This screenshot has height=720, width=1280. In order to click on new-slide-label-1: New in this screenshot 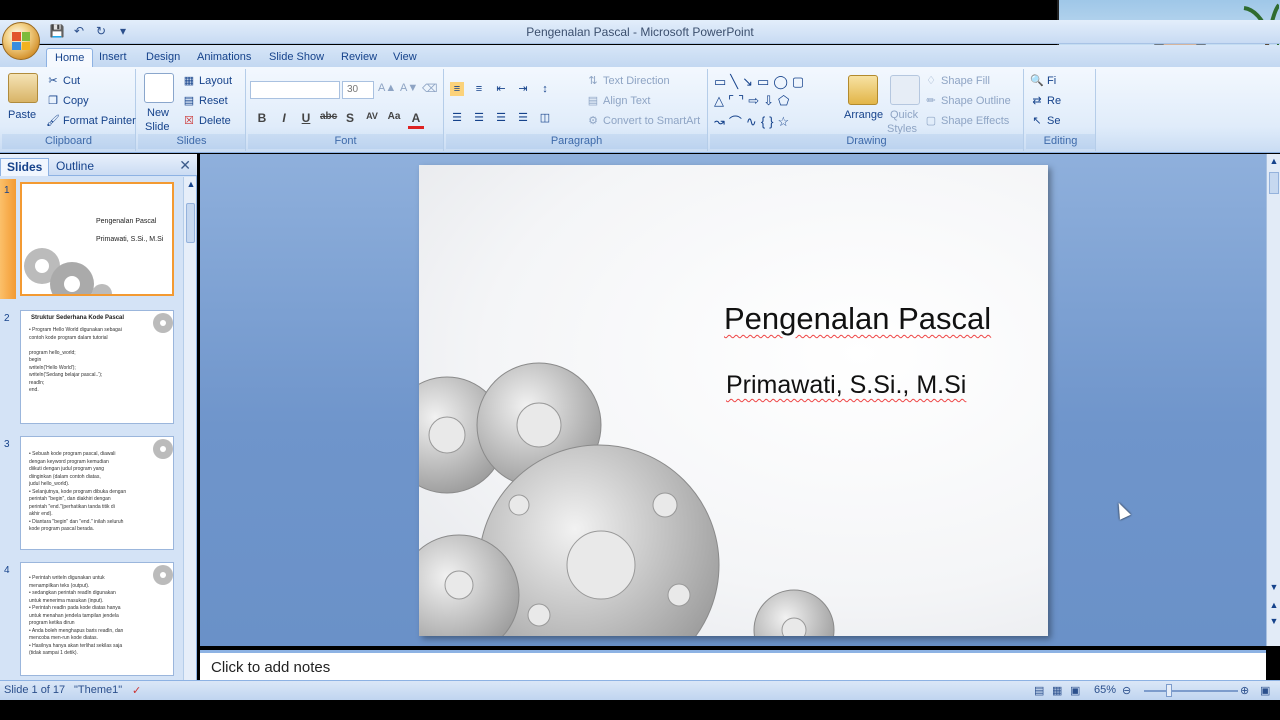, I will do `click(158, 113)`.